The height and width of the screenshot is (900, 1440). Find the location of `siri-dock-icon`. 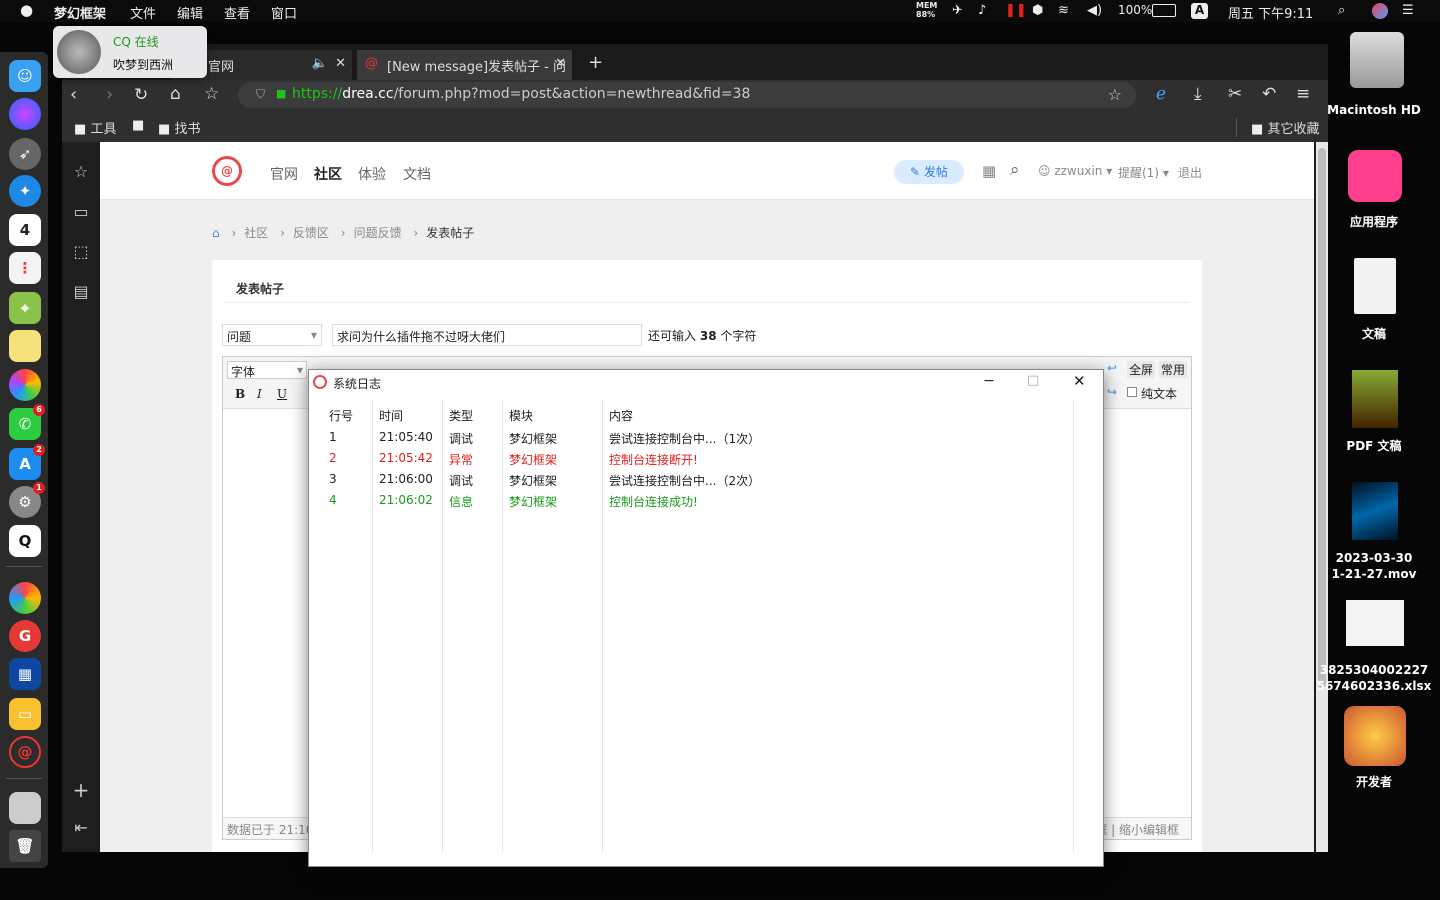

siri-dock-icon is located at coordinates (25, 114).